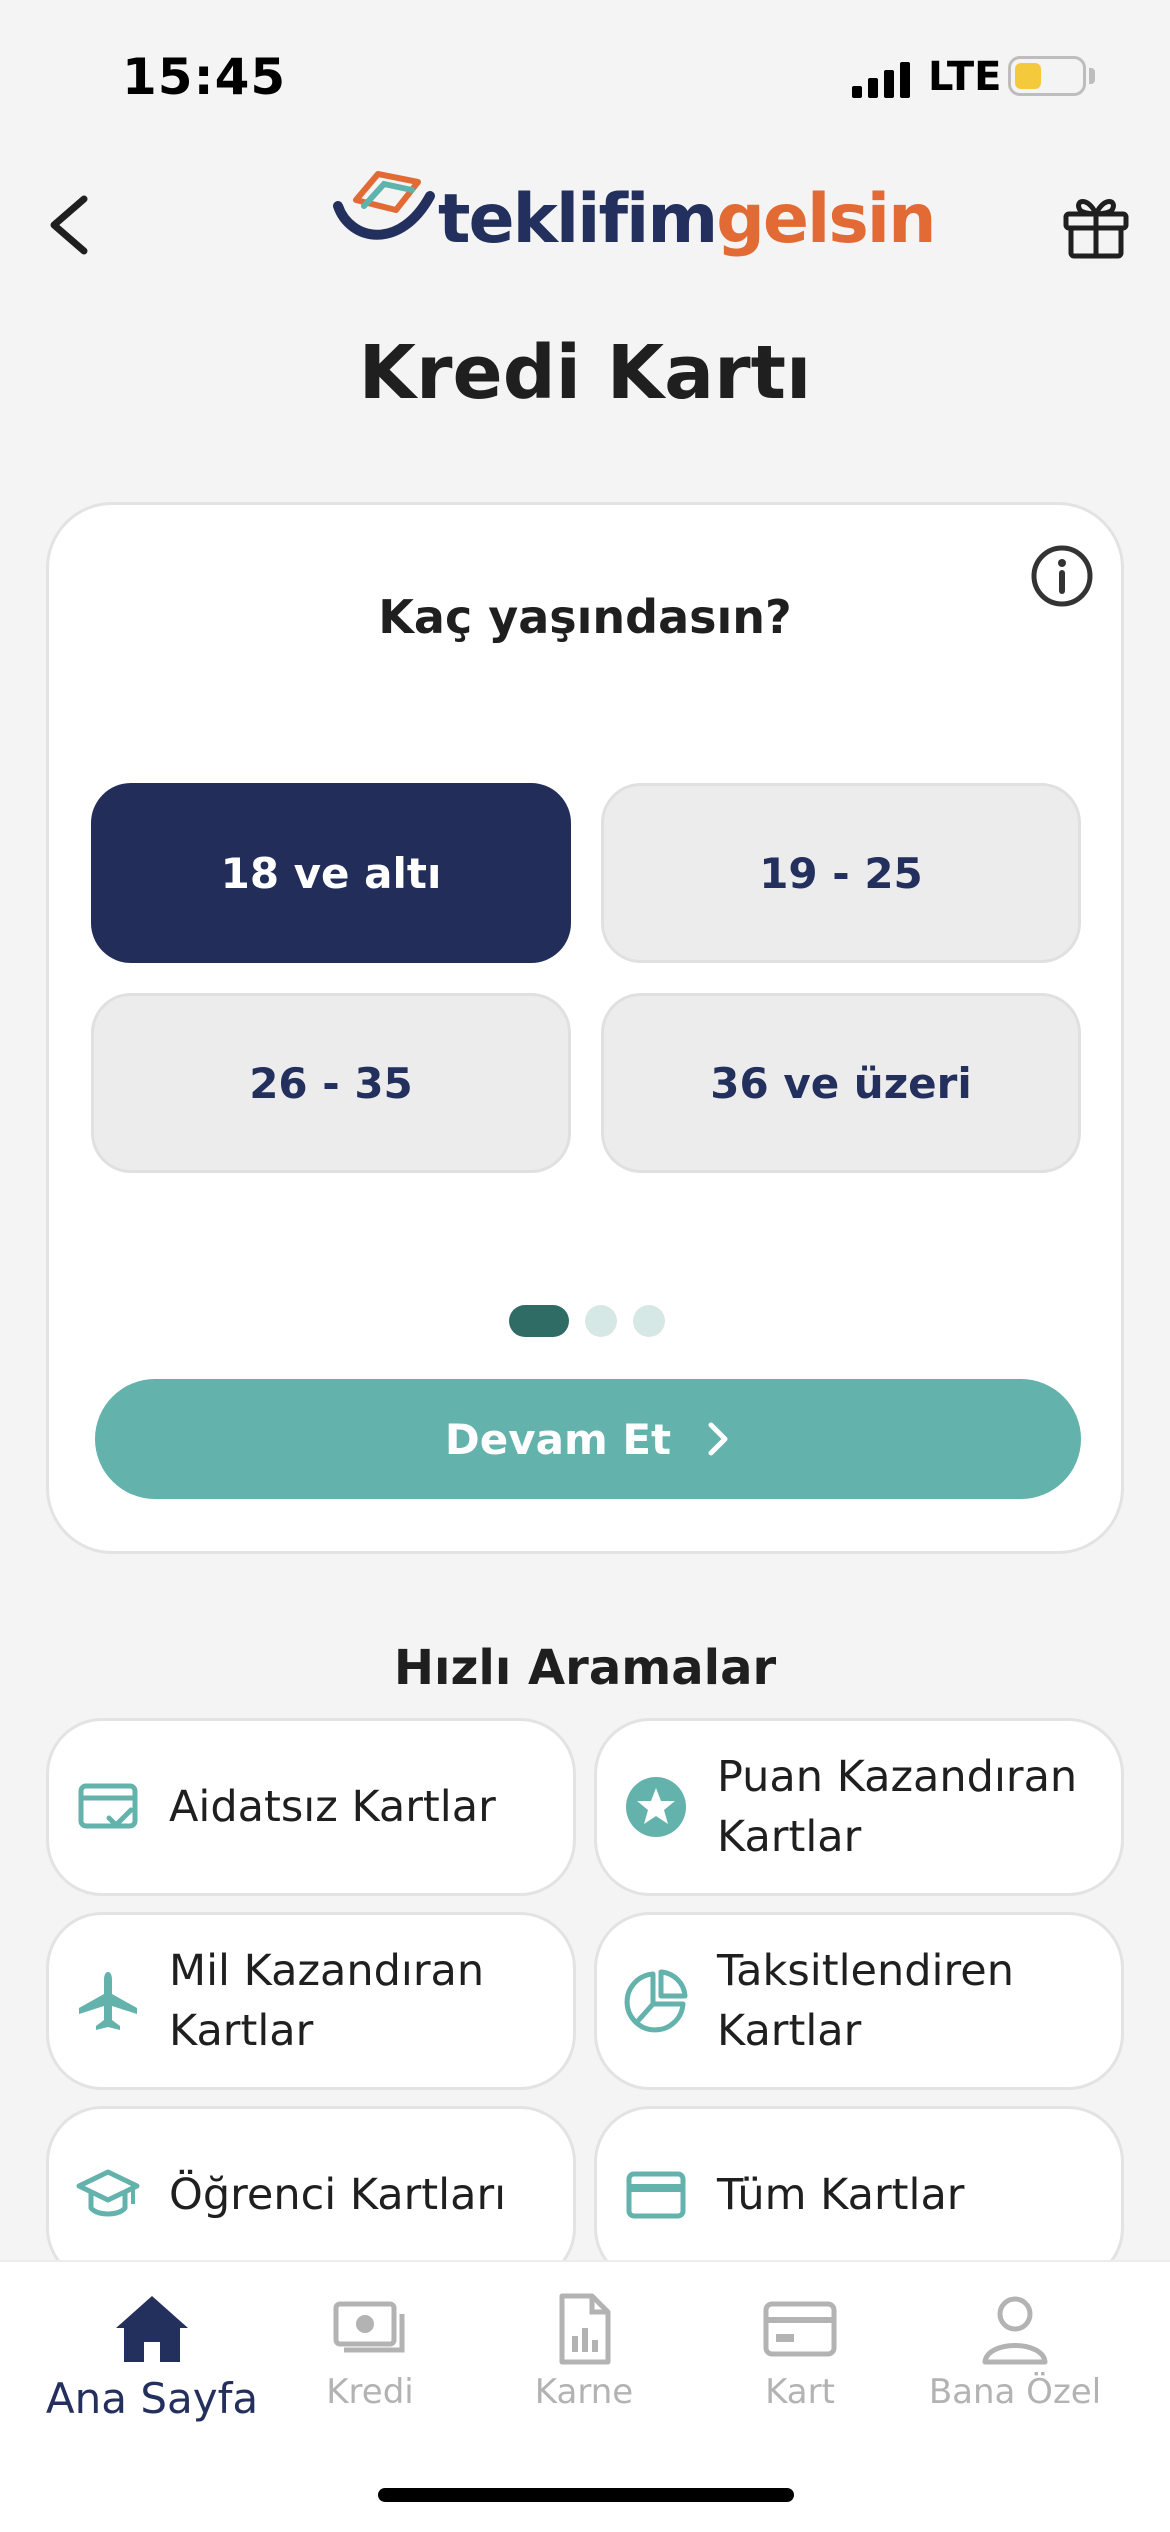 The image size is (1170, 2532). I want to click on quick-search-all-cards: Tüm Kartlar, so click(859, 2195).